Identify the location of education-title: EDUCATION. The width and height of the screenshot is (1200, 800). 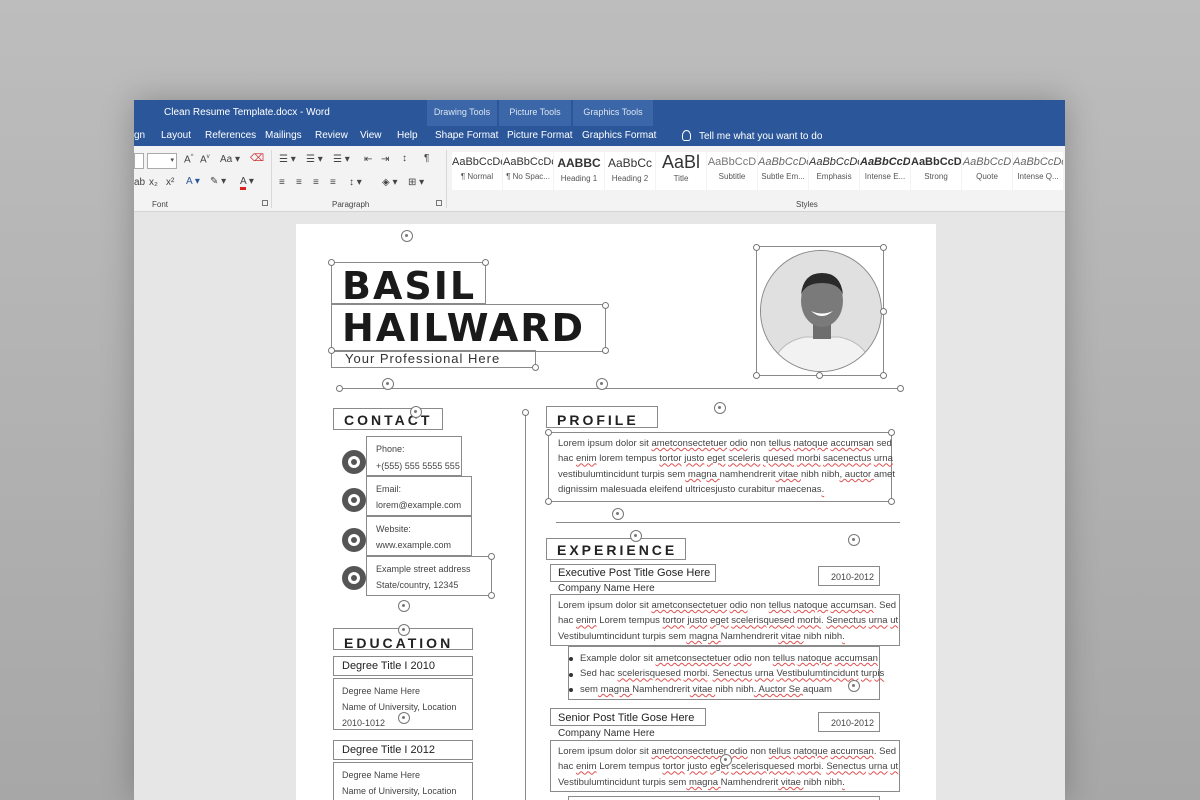
(399, 643).